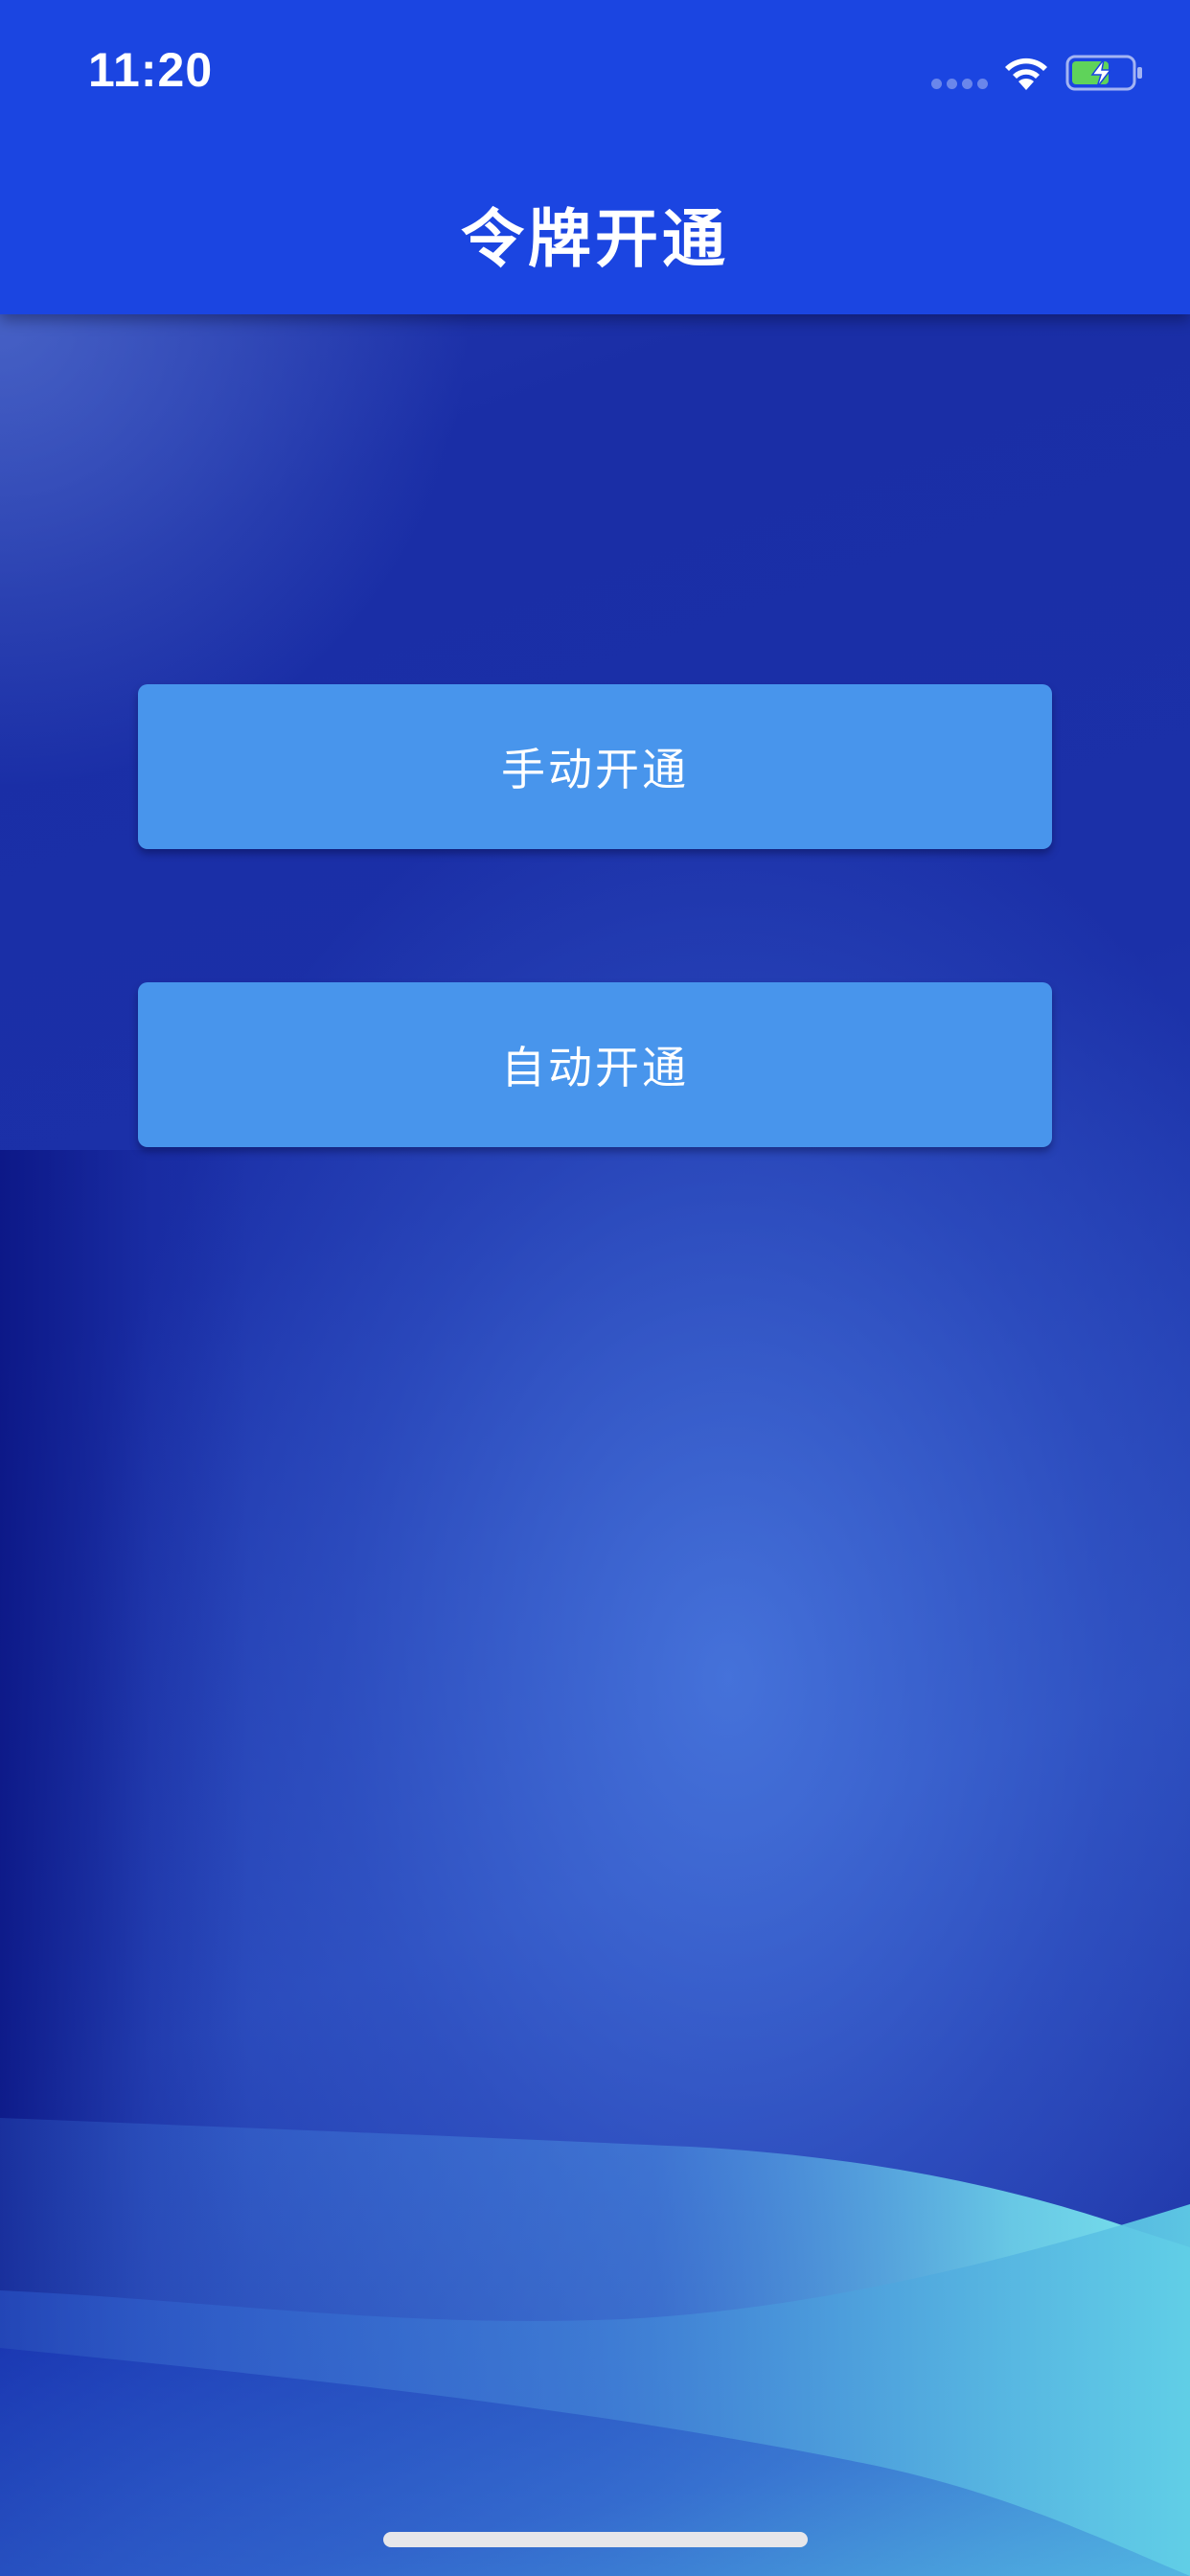 This screenshot has height=2576, width=1190. What do you see at coordinates (595, 769) in the screenshot?
I see `manual-activate-label: 手动开通` at bounding box center [595, 769].